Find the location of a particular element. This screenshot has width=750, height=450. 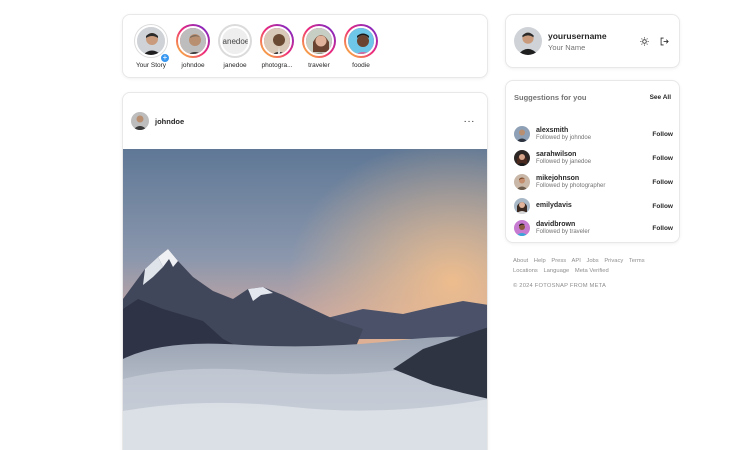

logout-icon is located at coordinates (664, 41).